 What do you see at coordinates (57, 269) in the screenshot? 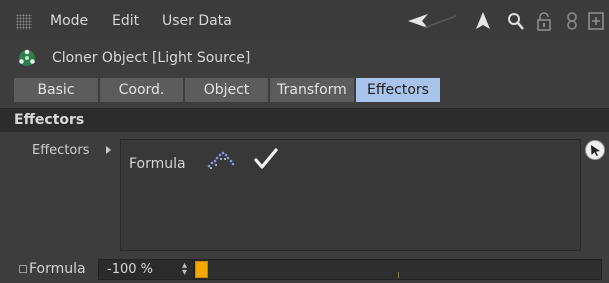
I see `formula-param-label: Formula` at bounding box center [57, 269].